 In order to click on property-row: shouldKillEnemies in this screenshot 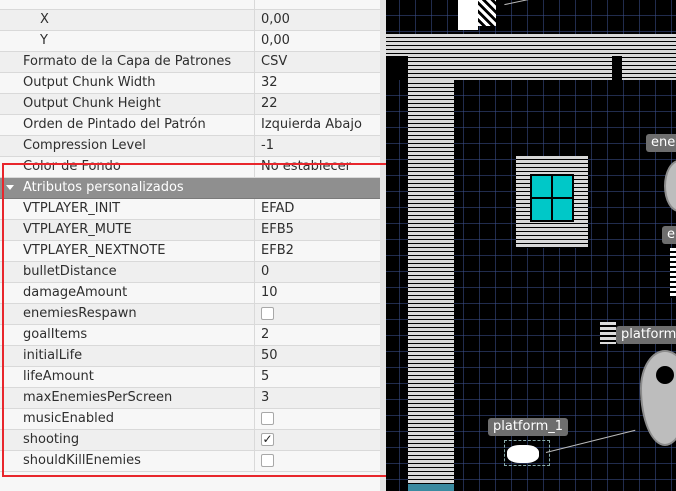, I will do `click(190, 461)`.